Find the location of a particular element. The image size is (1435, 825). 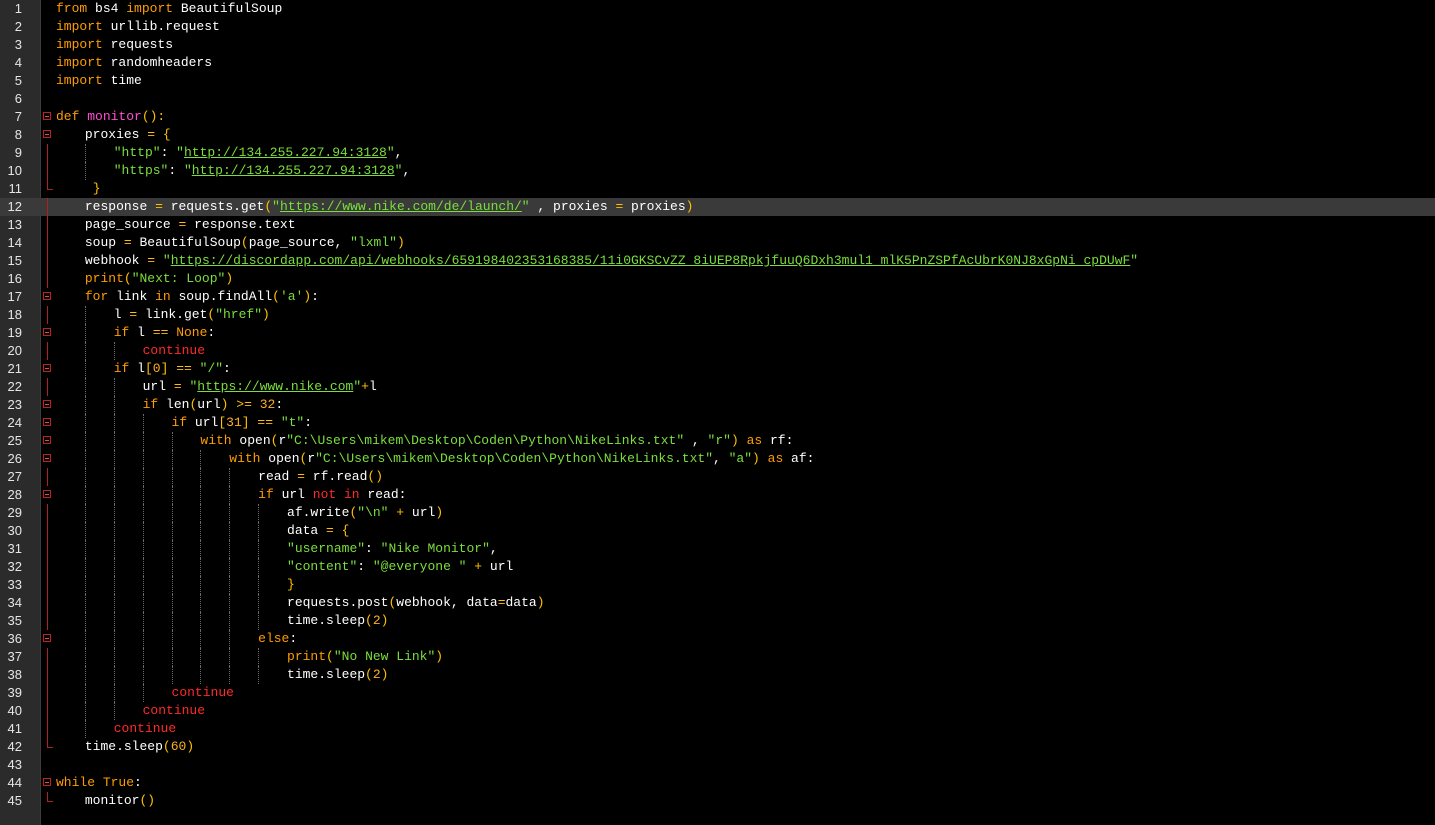

code-line: 24 if url[31] == "t": is located at coordinates (717, 423).